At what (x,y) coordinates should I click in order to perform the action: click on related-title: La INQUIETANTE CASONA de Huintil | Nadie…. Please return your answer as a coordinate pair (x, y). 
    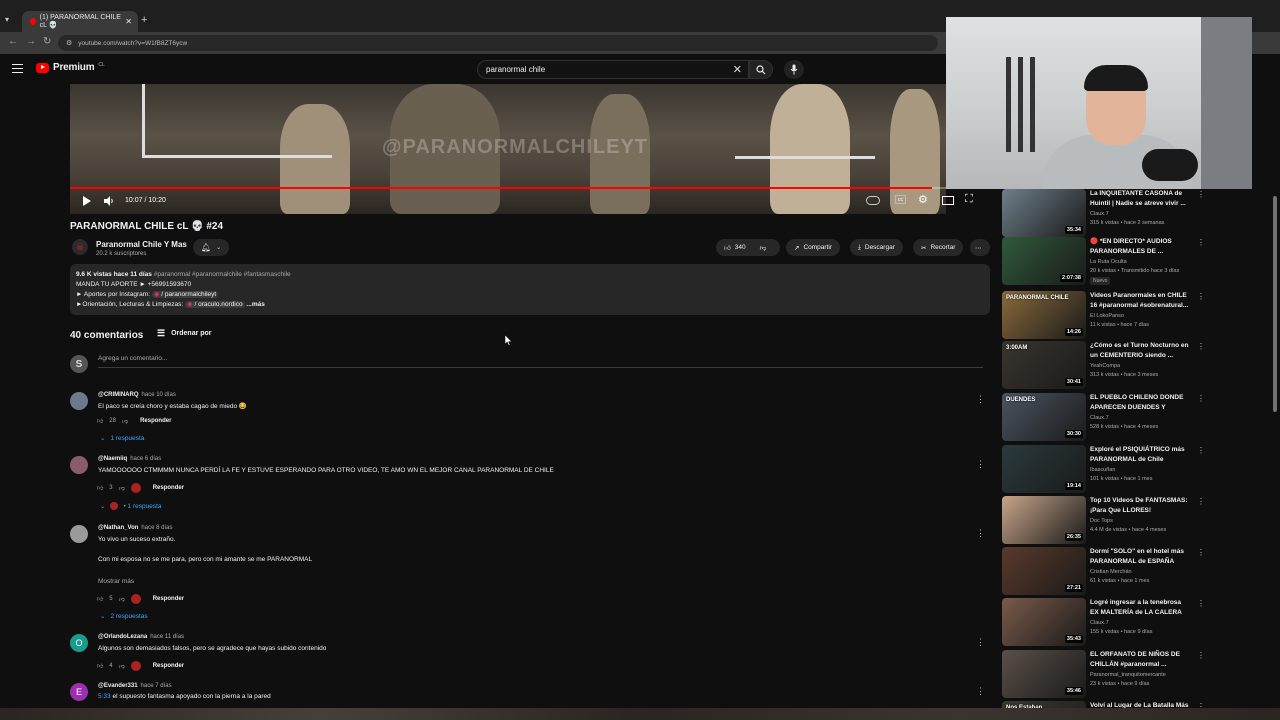
    Looking at the image, I should click on (1140, 198).